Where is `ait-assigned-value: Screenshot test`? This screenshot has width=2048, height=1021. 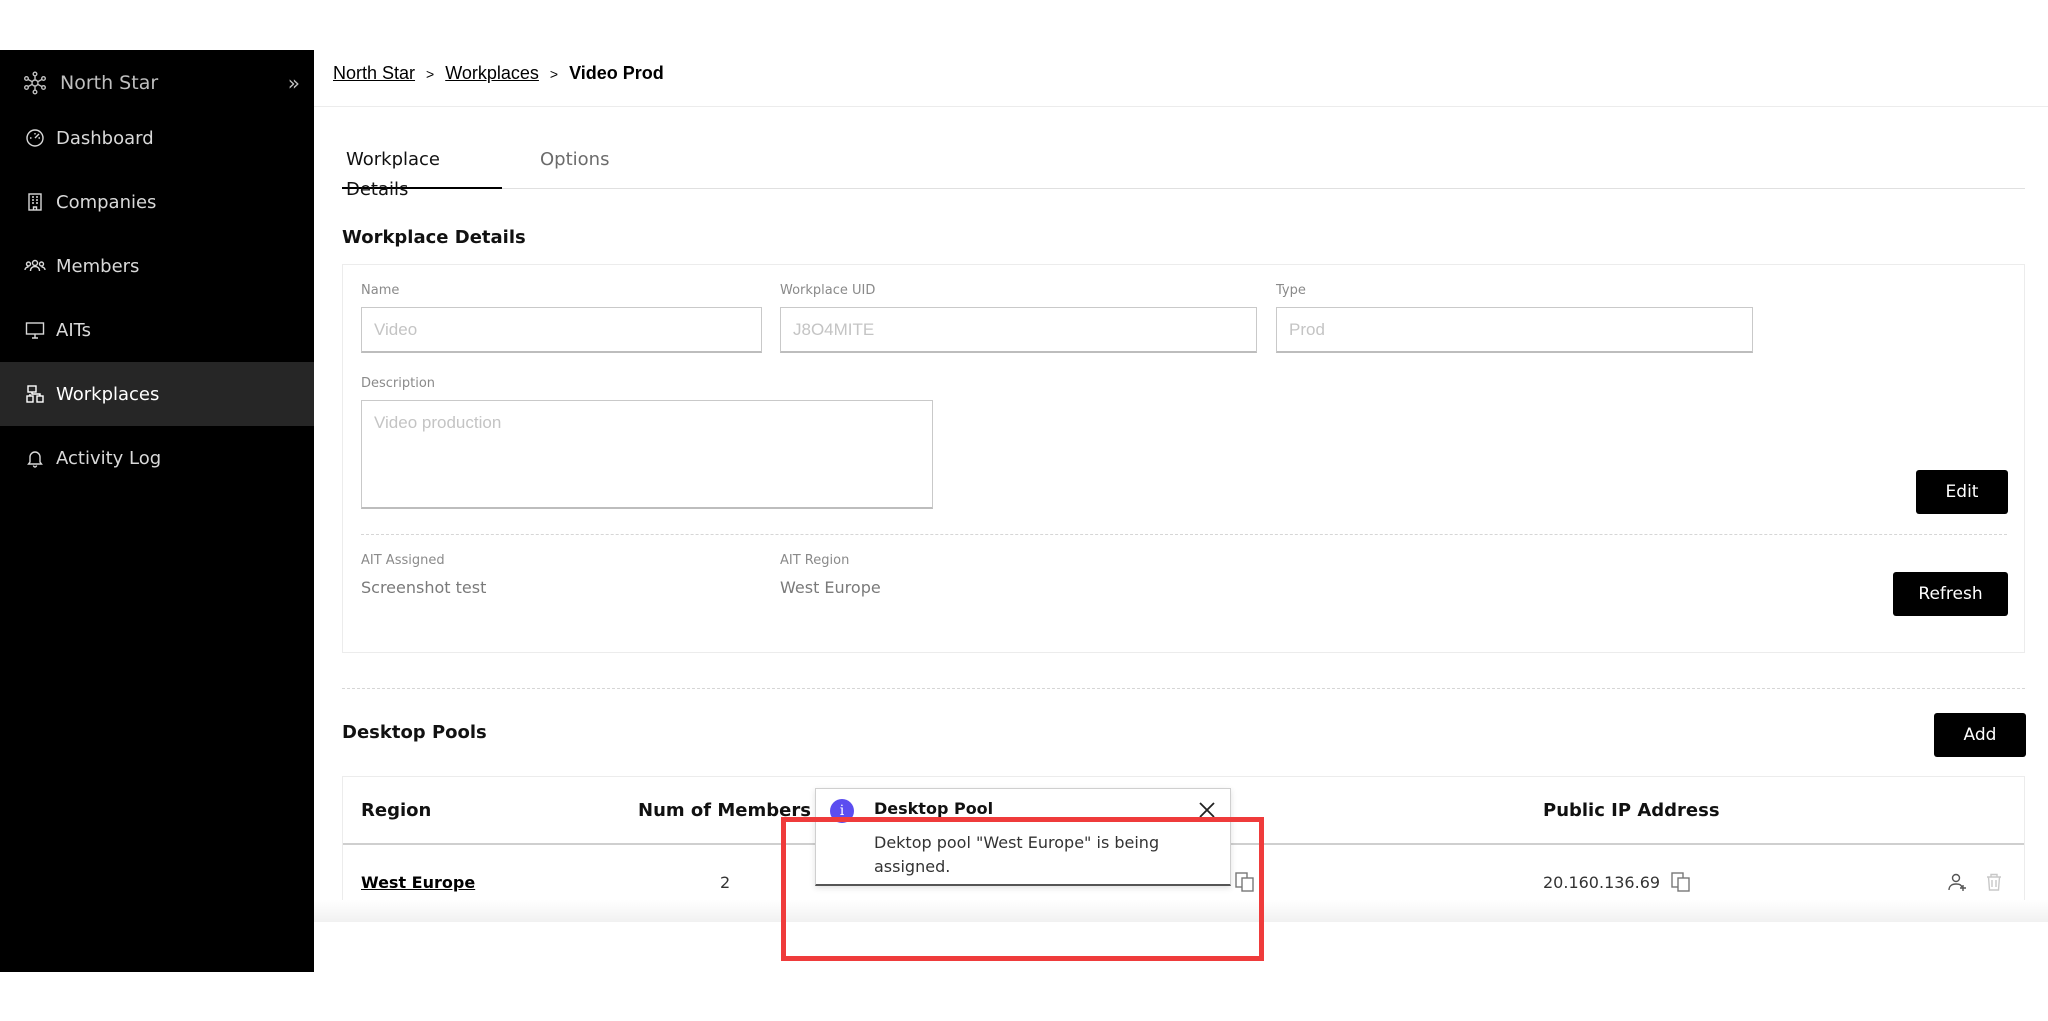
ait-assigned-value: Screenshot test is located at coordinates (424, 587).